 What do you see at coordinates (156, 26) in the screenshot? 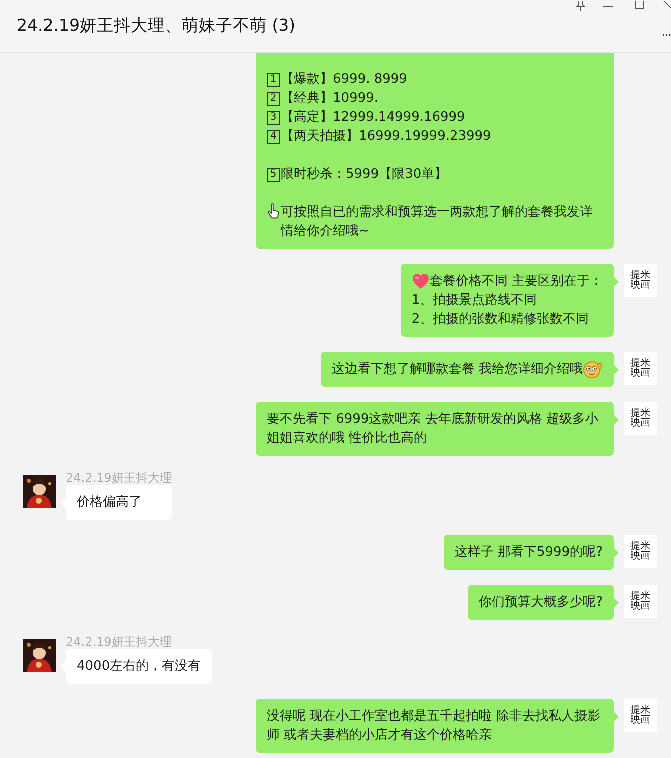
I see `window-title: 24.2.19妍王抖大理、萌妹子不萌 (3)` at bounding box center [156, 26].